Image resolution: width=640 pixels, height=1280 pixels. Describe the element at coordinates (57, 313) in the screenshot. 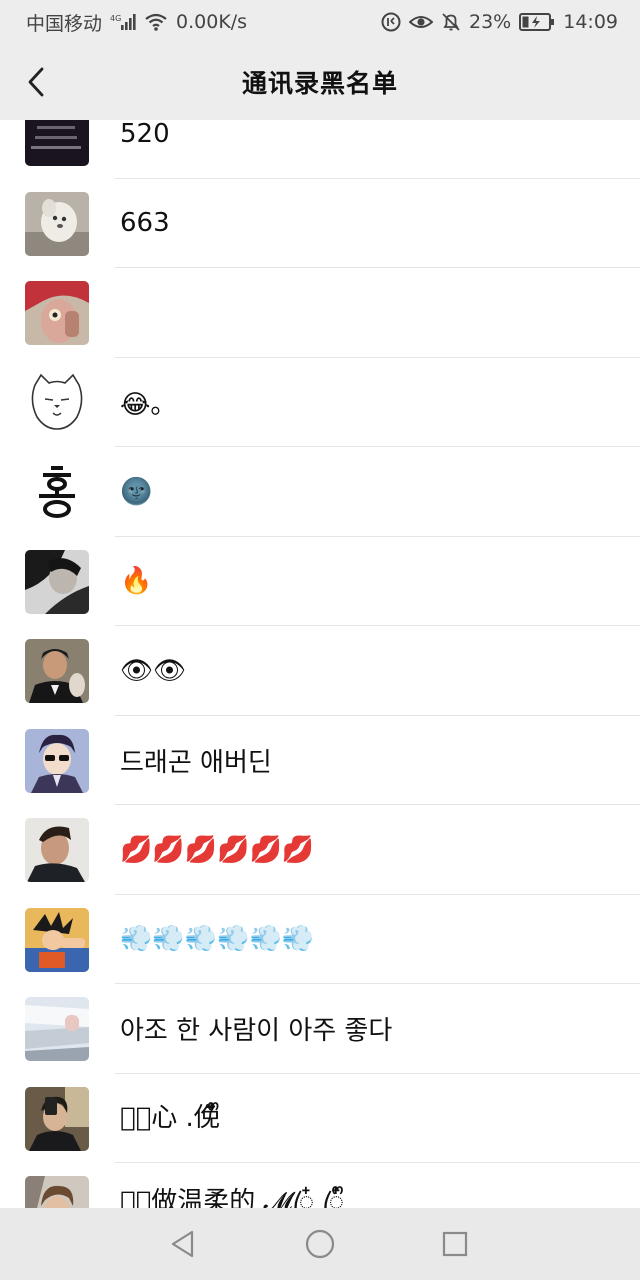

I see `red-hair-person-avatar` at that location.